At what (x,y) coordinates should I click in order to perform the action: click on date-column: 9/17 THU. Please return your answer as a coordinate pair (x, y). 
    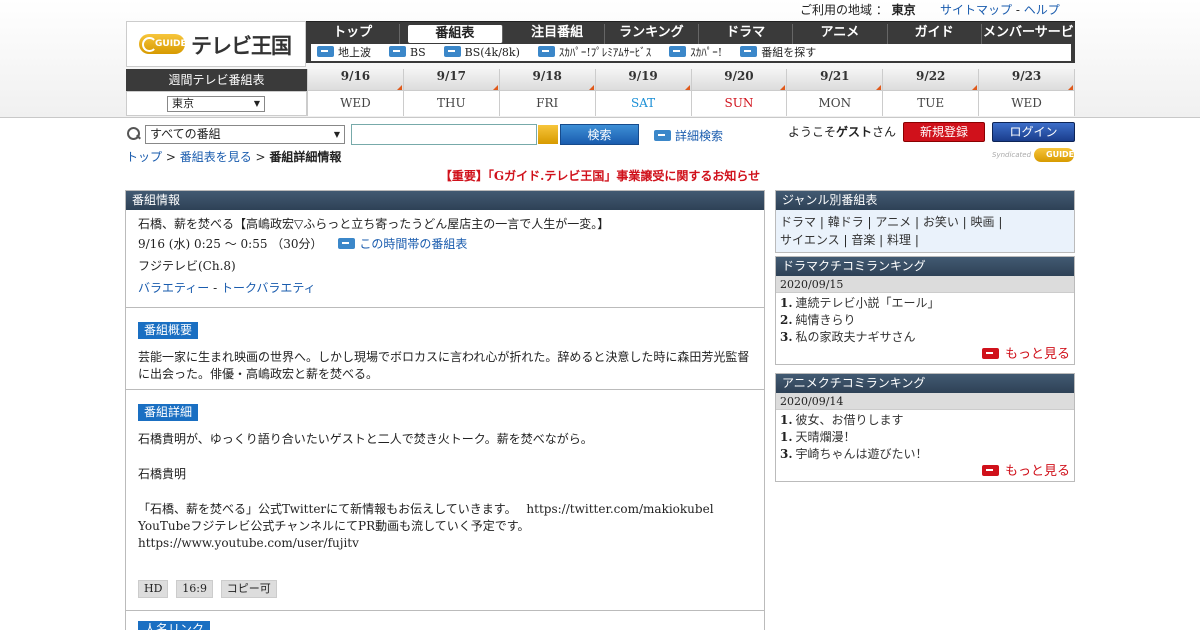
    Looking at the image, I should click on (450, 92).